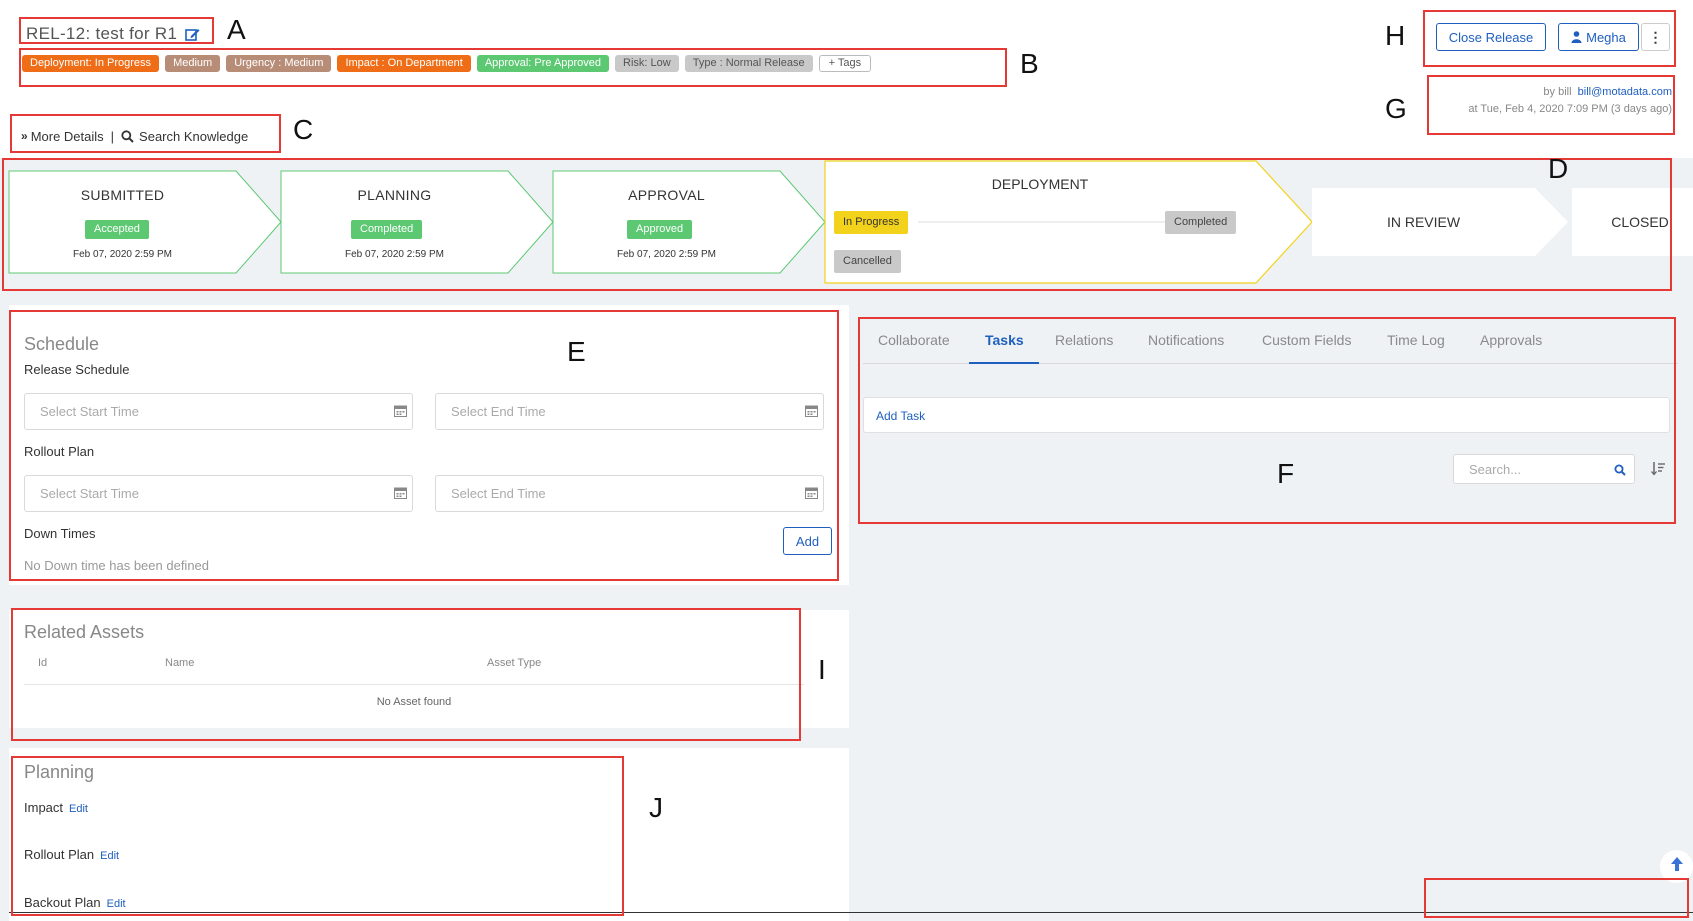 Image resolution: width=1693 pixels, height=921 pixels. I want to click on tab-time-log: Time Log, so click(1416, 340).